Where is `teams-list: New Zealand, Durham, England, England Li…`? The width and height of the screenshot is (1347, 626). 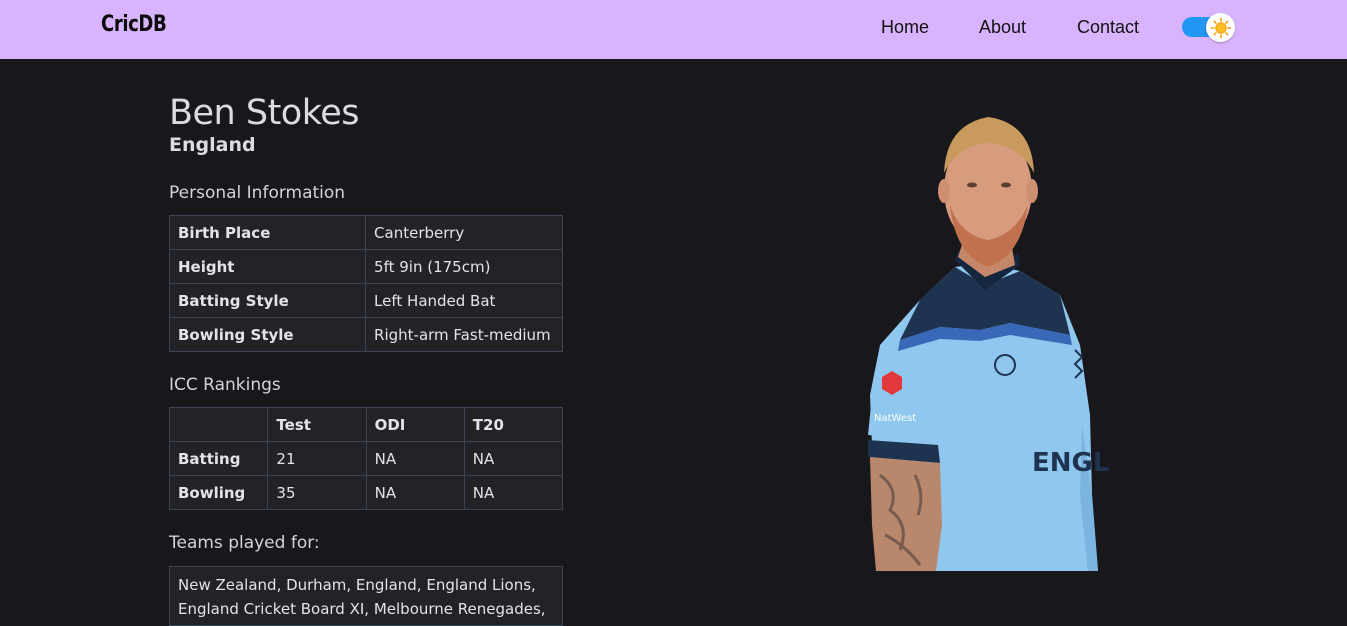
teams-list: New Zealand, Durham, England, England Li… is located at coordinates (366, 596).